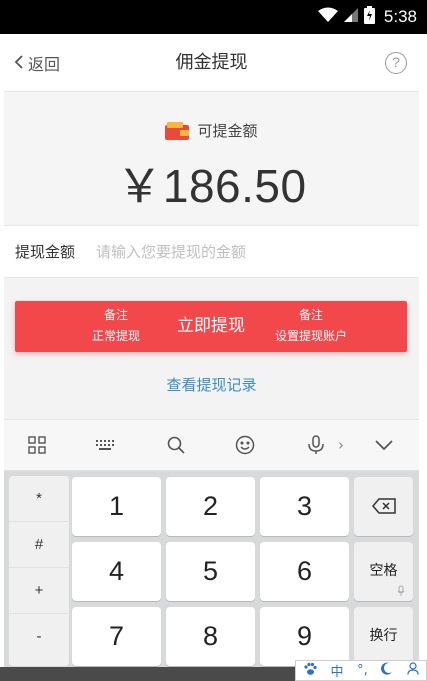 The image size is (427, 681). I want to click on view-withdraw-records-link: 查看提现记录, so click(211, 384).